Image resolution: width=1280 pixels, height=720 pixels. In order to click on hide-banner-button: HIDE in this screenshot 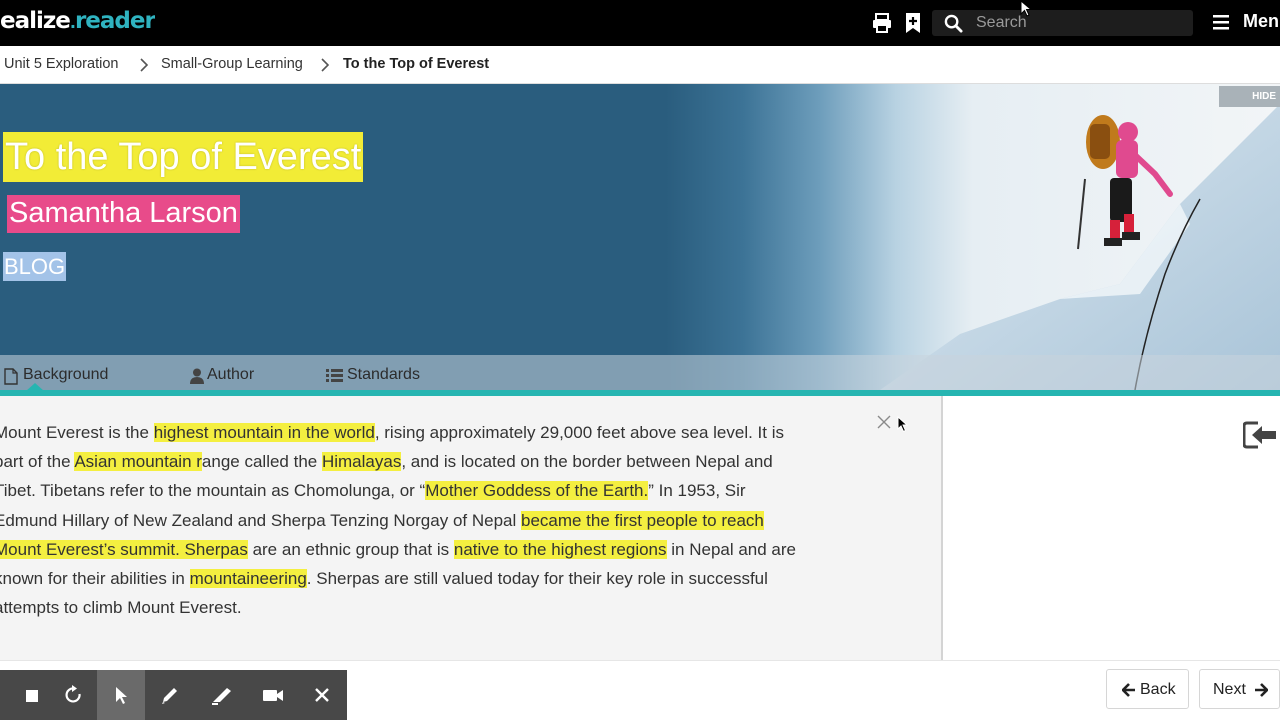, I will do `click(1249, 96)`.